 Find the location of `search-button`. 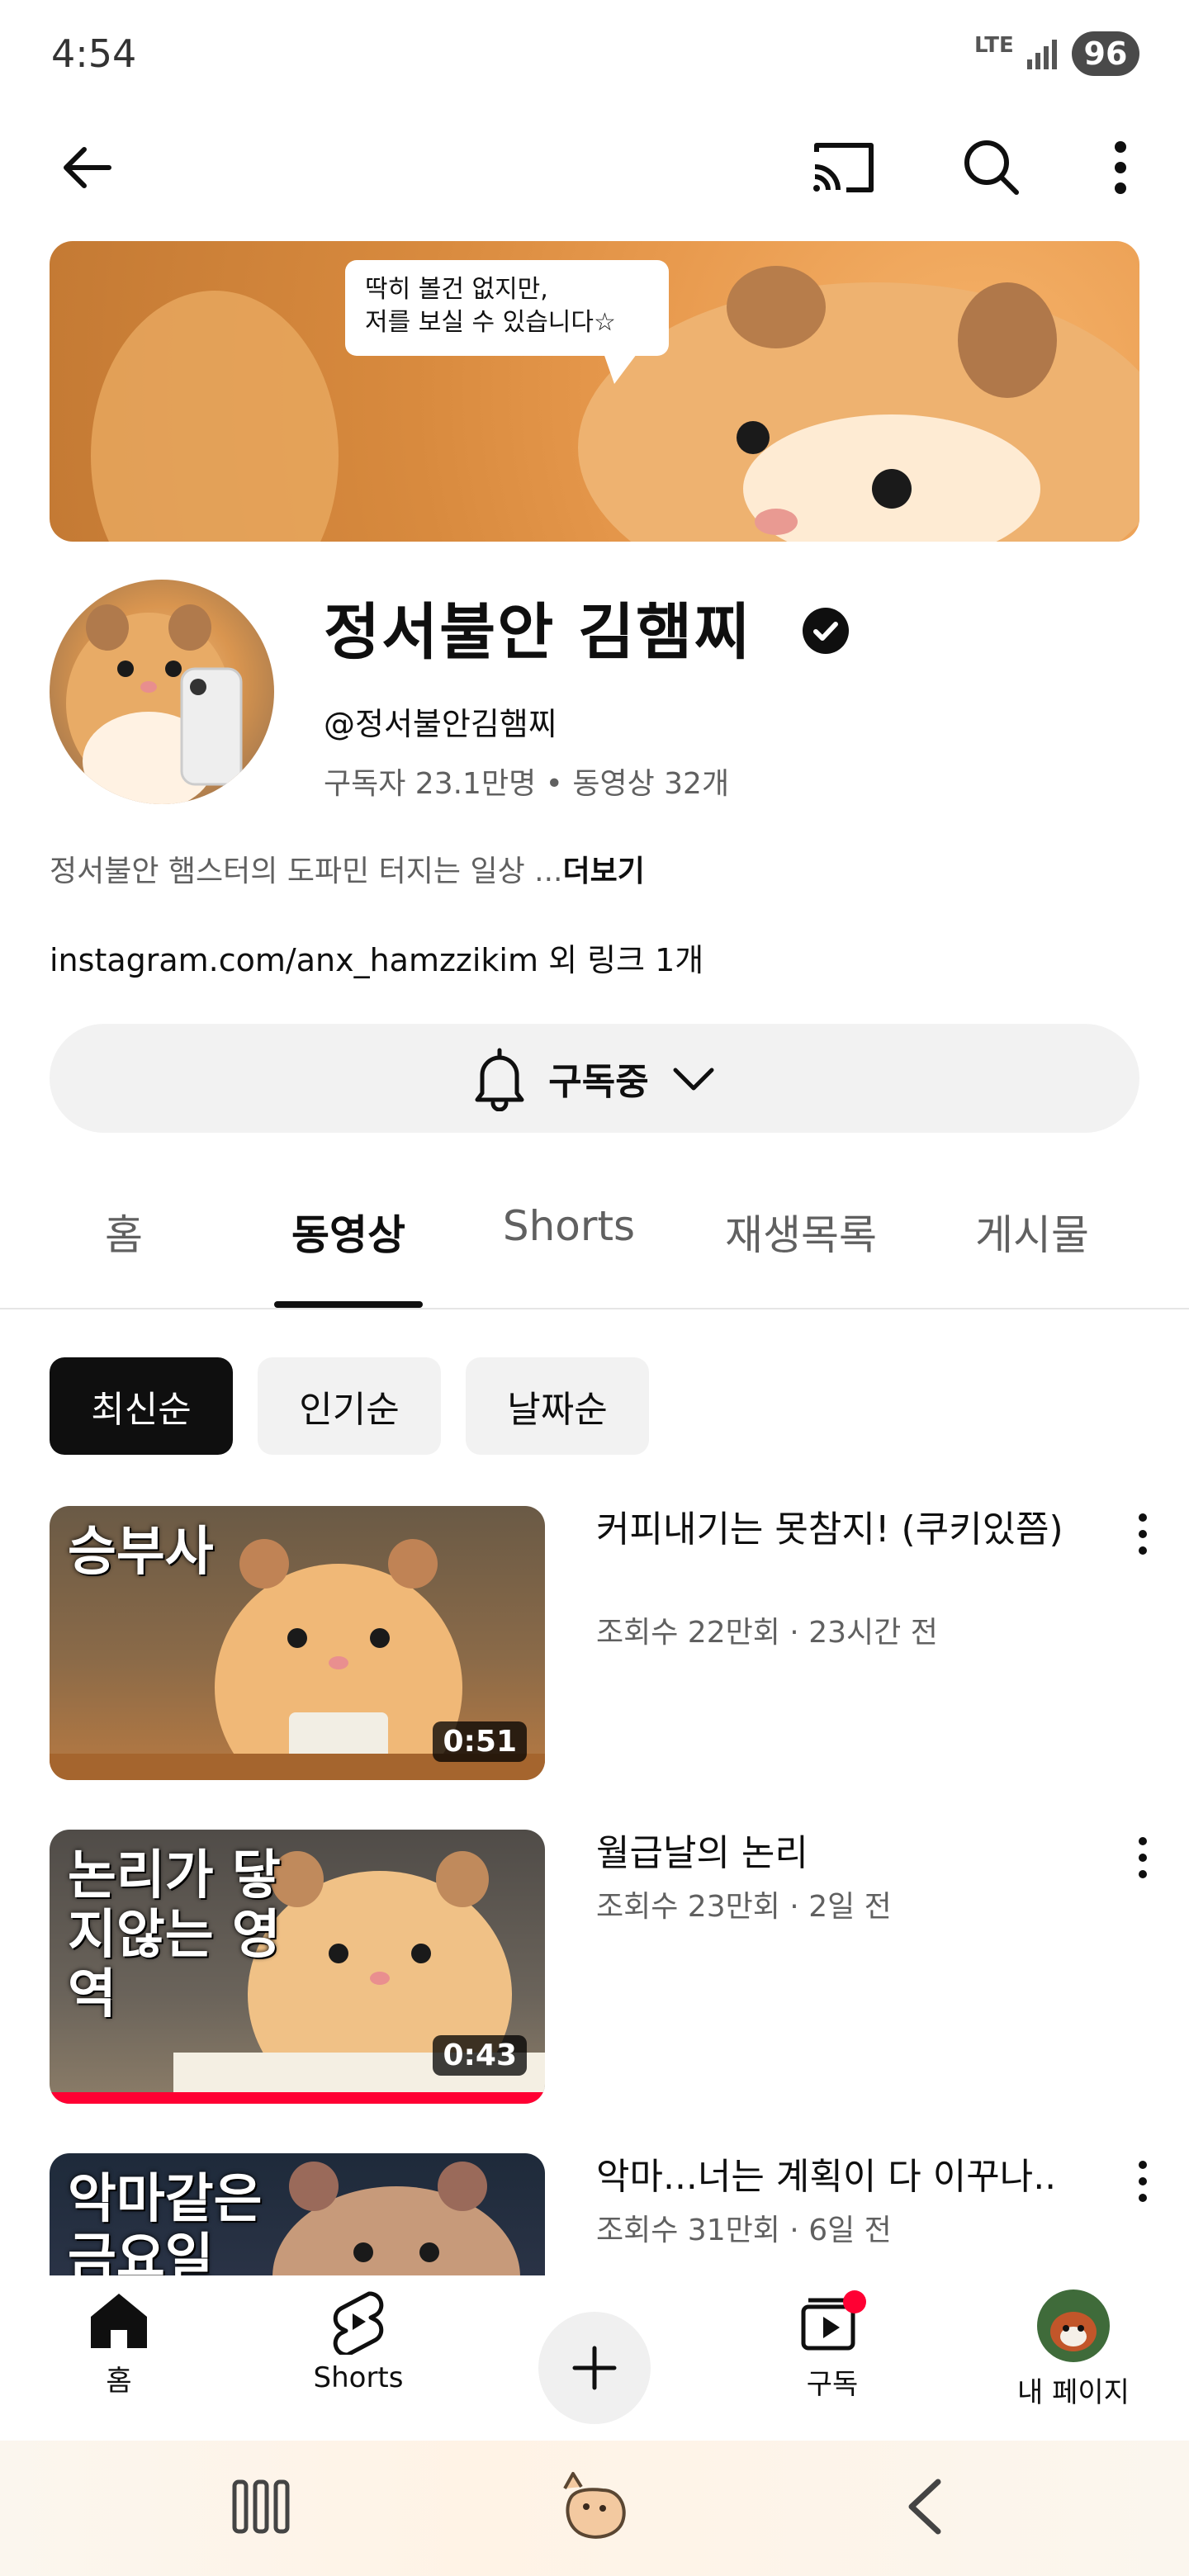

search-button is located at coordinates (992, 167).